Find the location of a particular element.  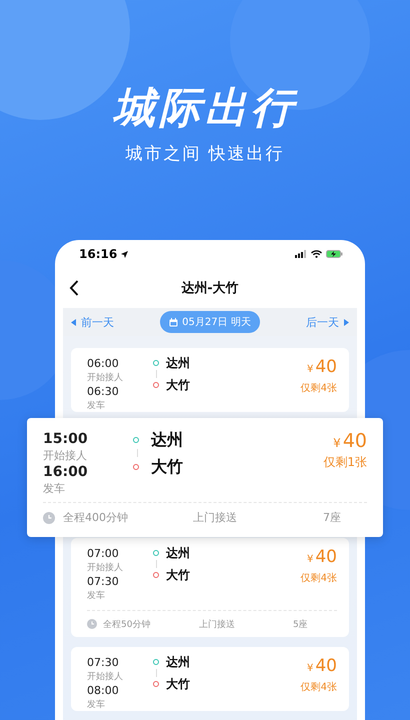

pickup-time: 07:30 is located at coordinates (103, 663).